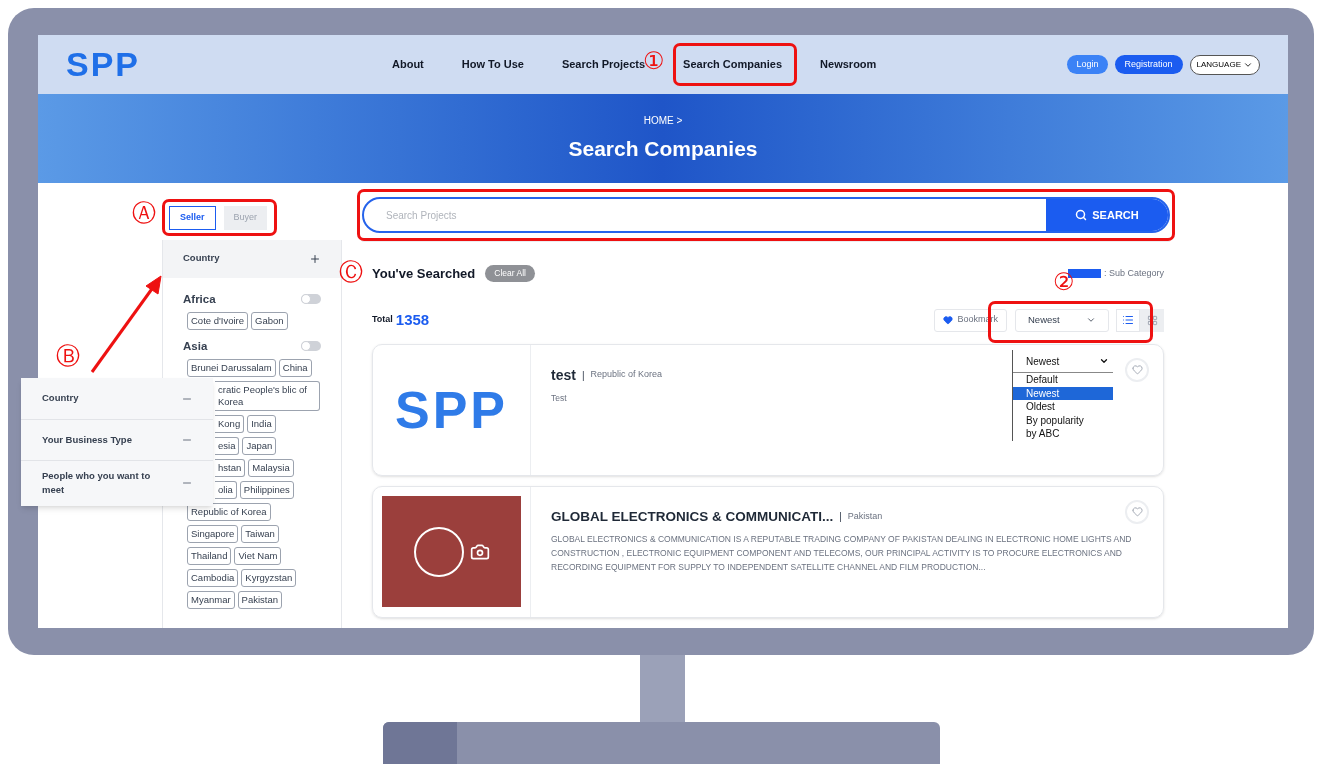  What do you see at coordinates (213, 534) in the screenshot?
I see `country-tag: Singapore` at bounding box center [213, 534].